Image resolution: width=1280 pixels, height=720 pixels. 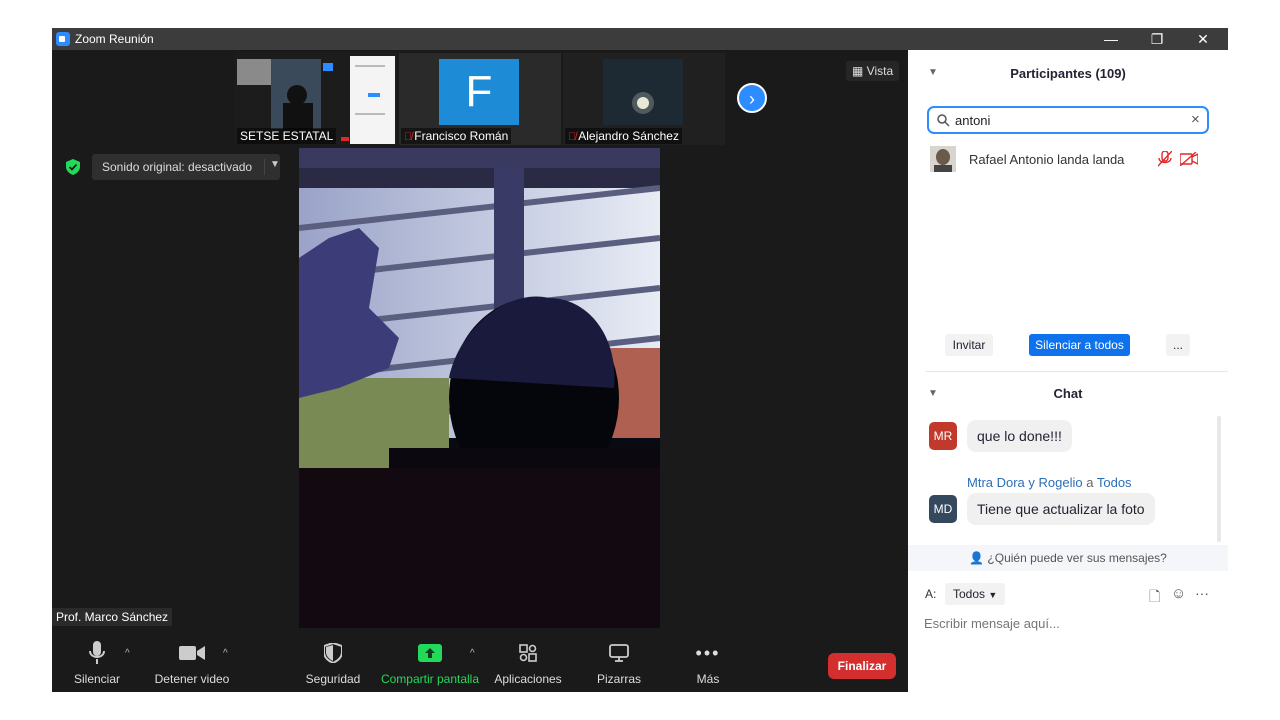 What do you see at coordinates (479, 92) in the screenshot?
I see `avatar-initial: F` at bounding box center [479, 92].